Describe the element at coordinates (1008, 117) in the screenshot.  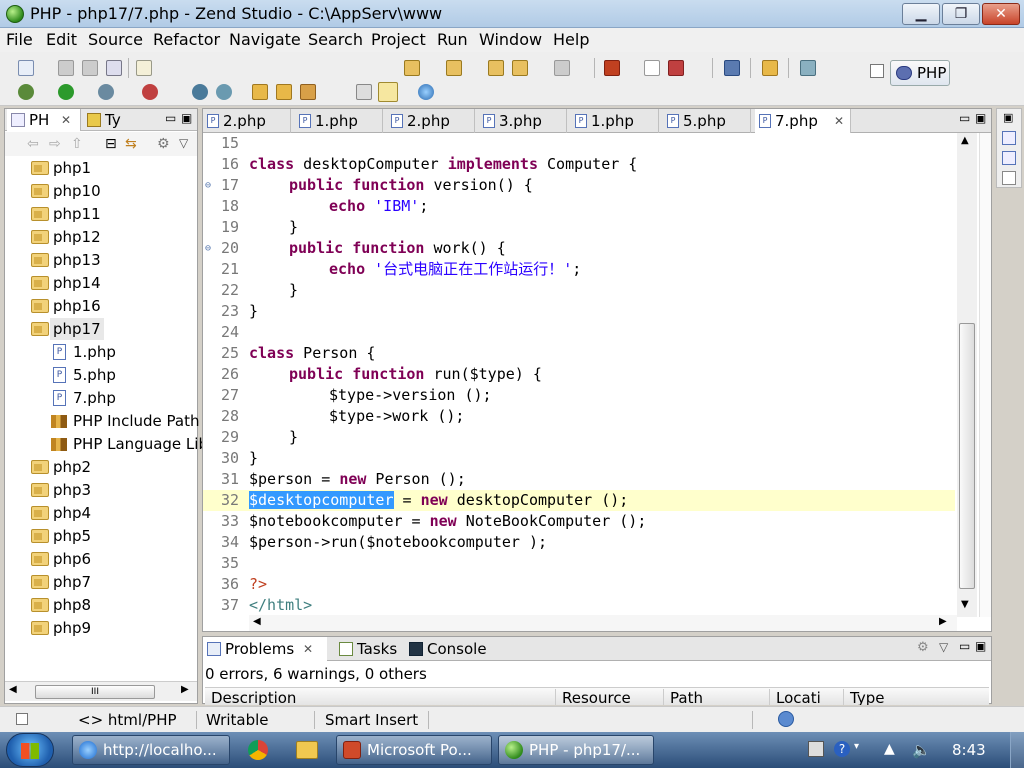
I see `restore-icon: ▣` at that location.